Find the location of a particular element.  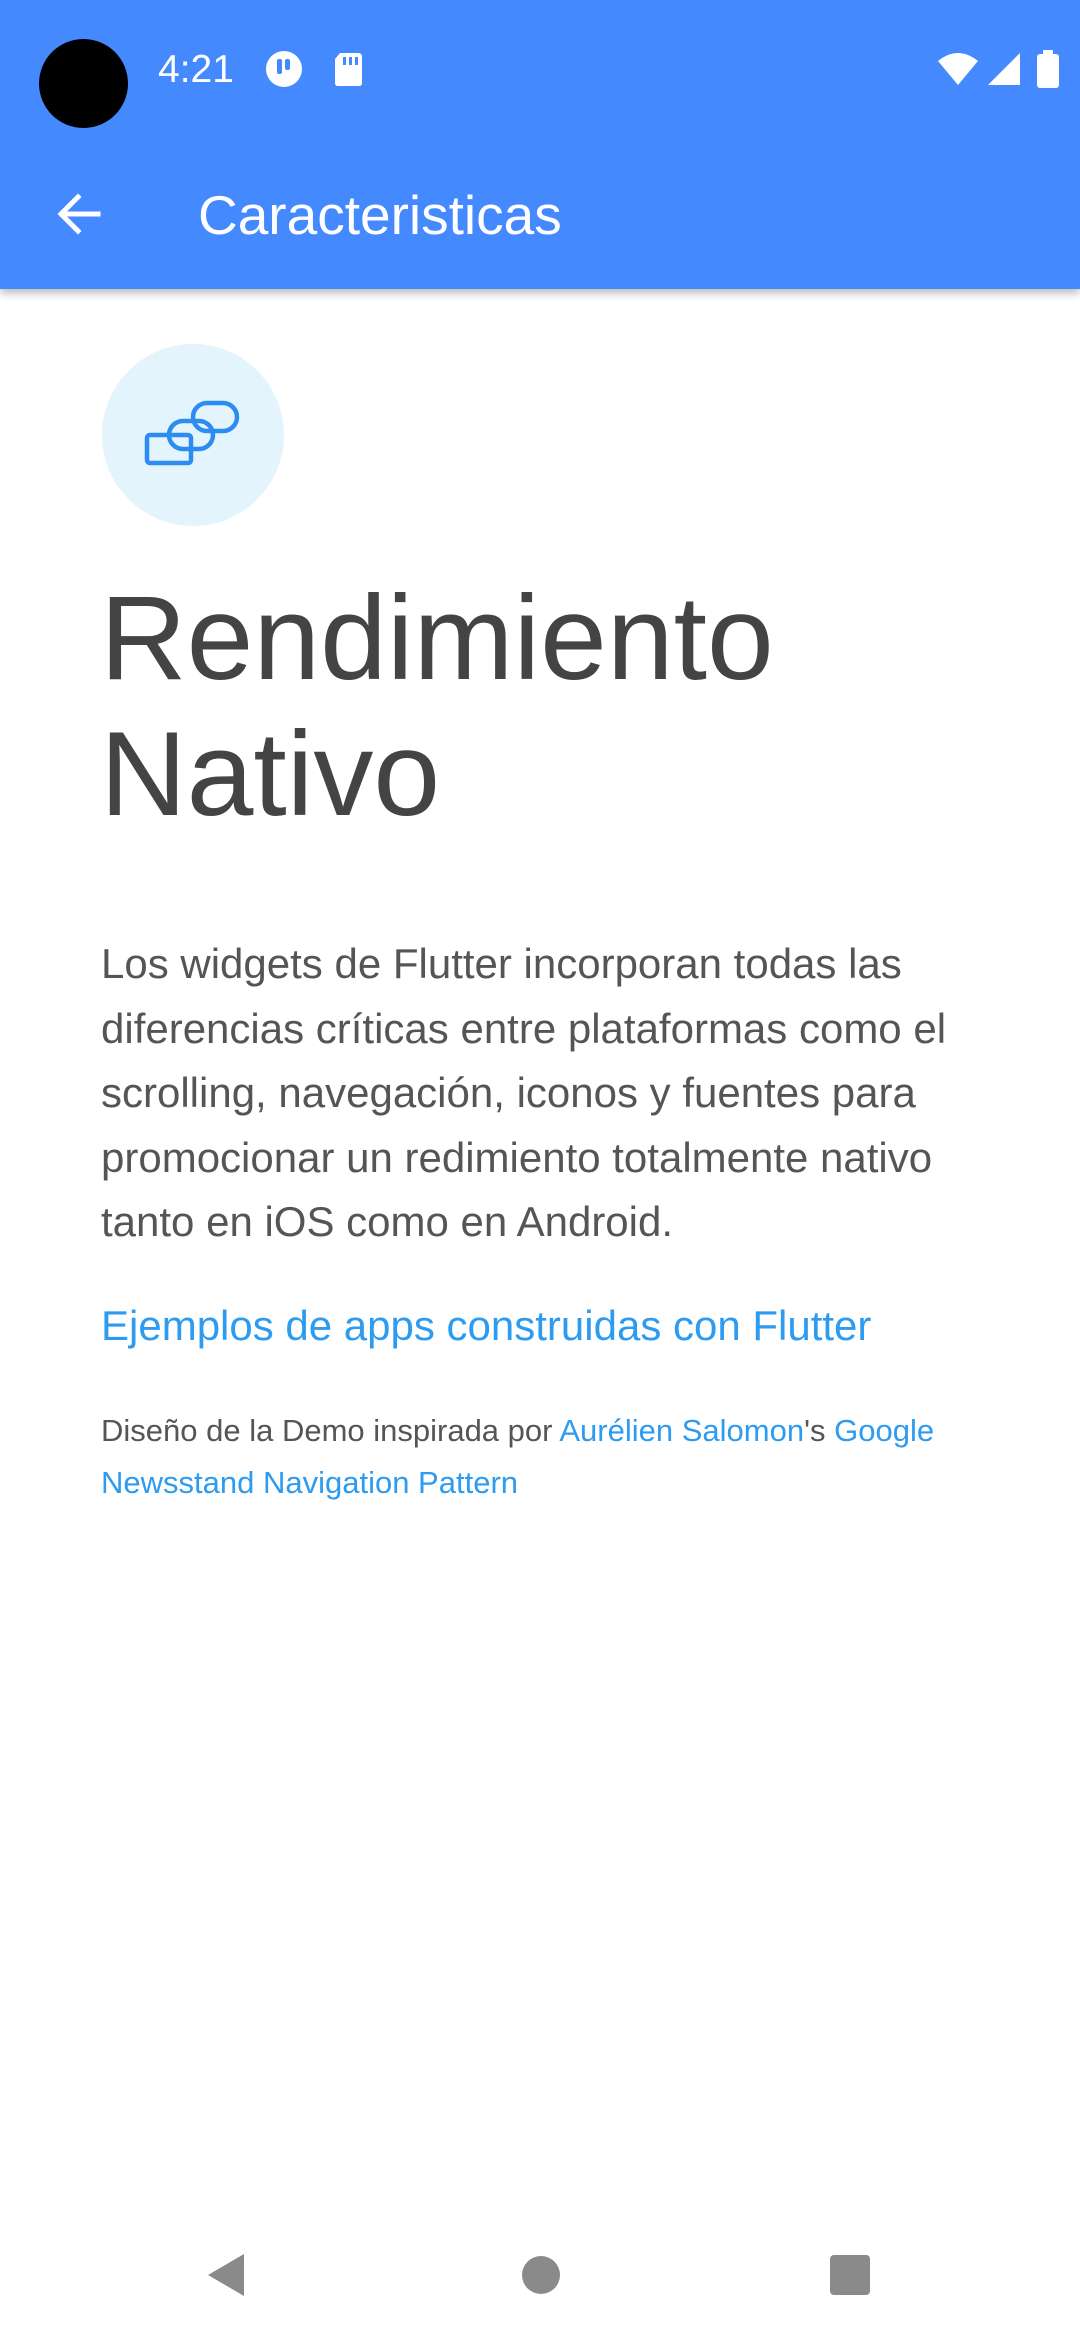

wifi-icon is located at coordinates (958, 69).